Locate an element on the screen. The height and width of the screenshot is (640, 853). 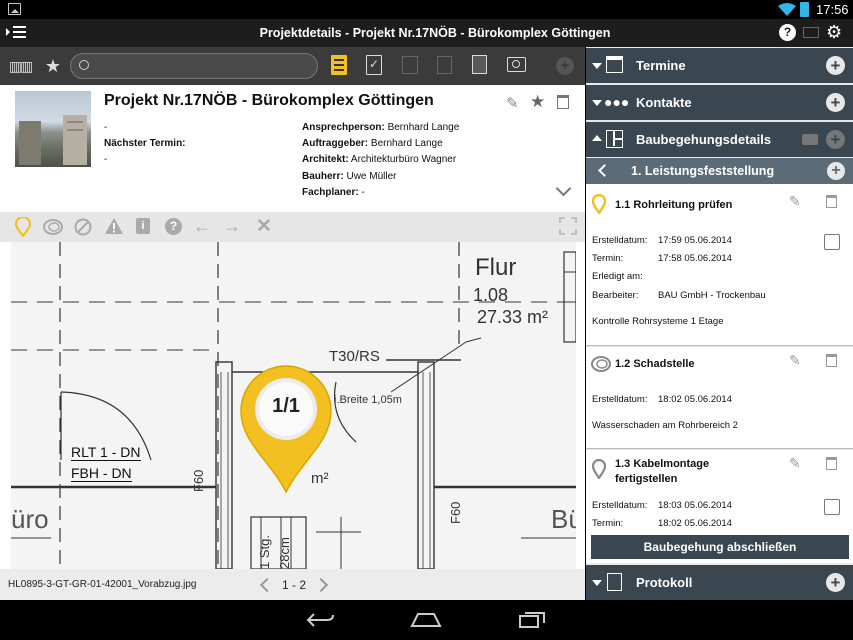
item-title: 1.1 Rohrleitung prüfen is located at coordinates (674, 205).